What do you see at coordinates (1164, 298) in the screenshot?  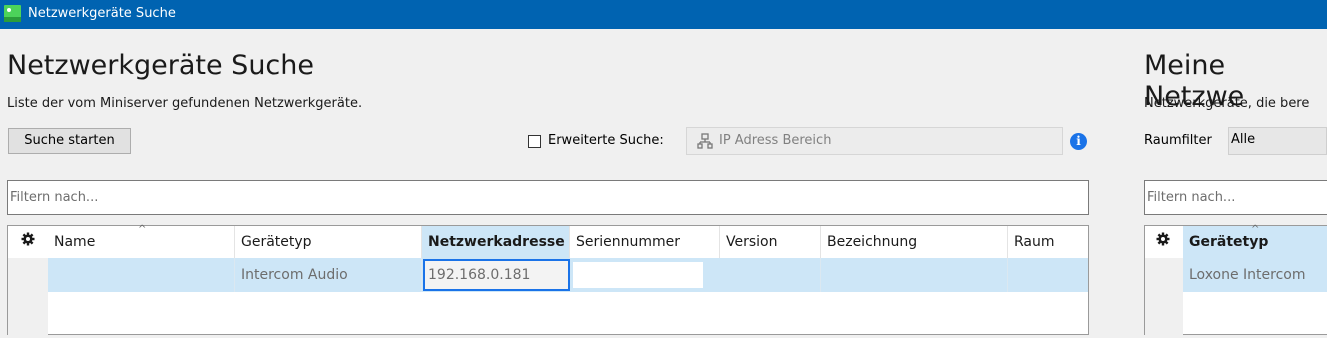 I see `right-row-header-column` at bounding box center [1164, 298].